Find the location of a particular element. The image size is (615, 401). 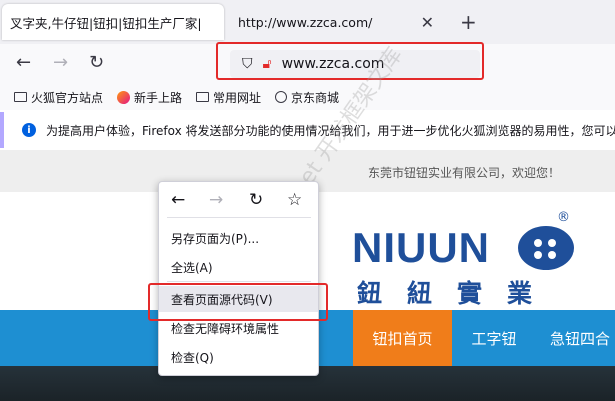

menu-highlight-box is located at coordinates (238, 302).